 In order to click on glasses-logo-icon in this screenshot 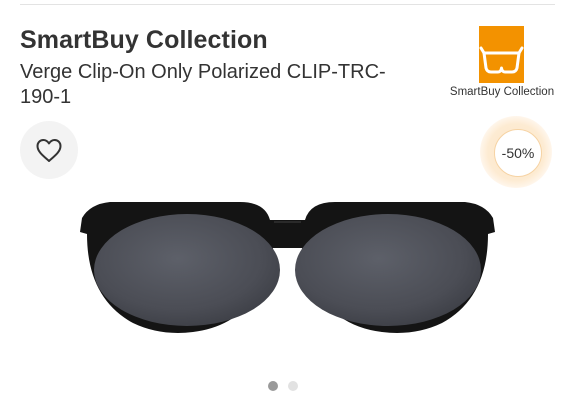, I will do `click(501, 54)`.